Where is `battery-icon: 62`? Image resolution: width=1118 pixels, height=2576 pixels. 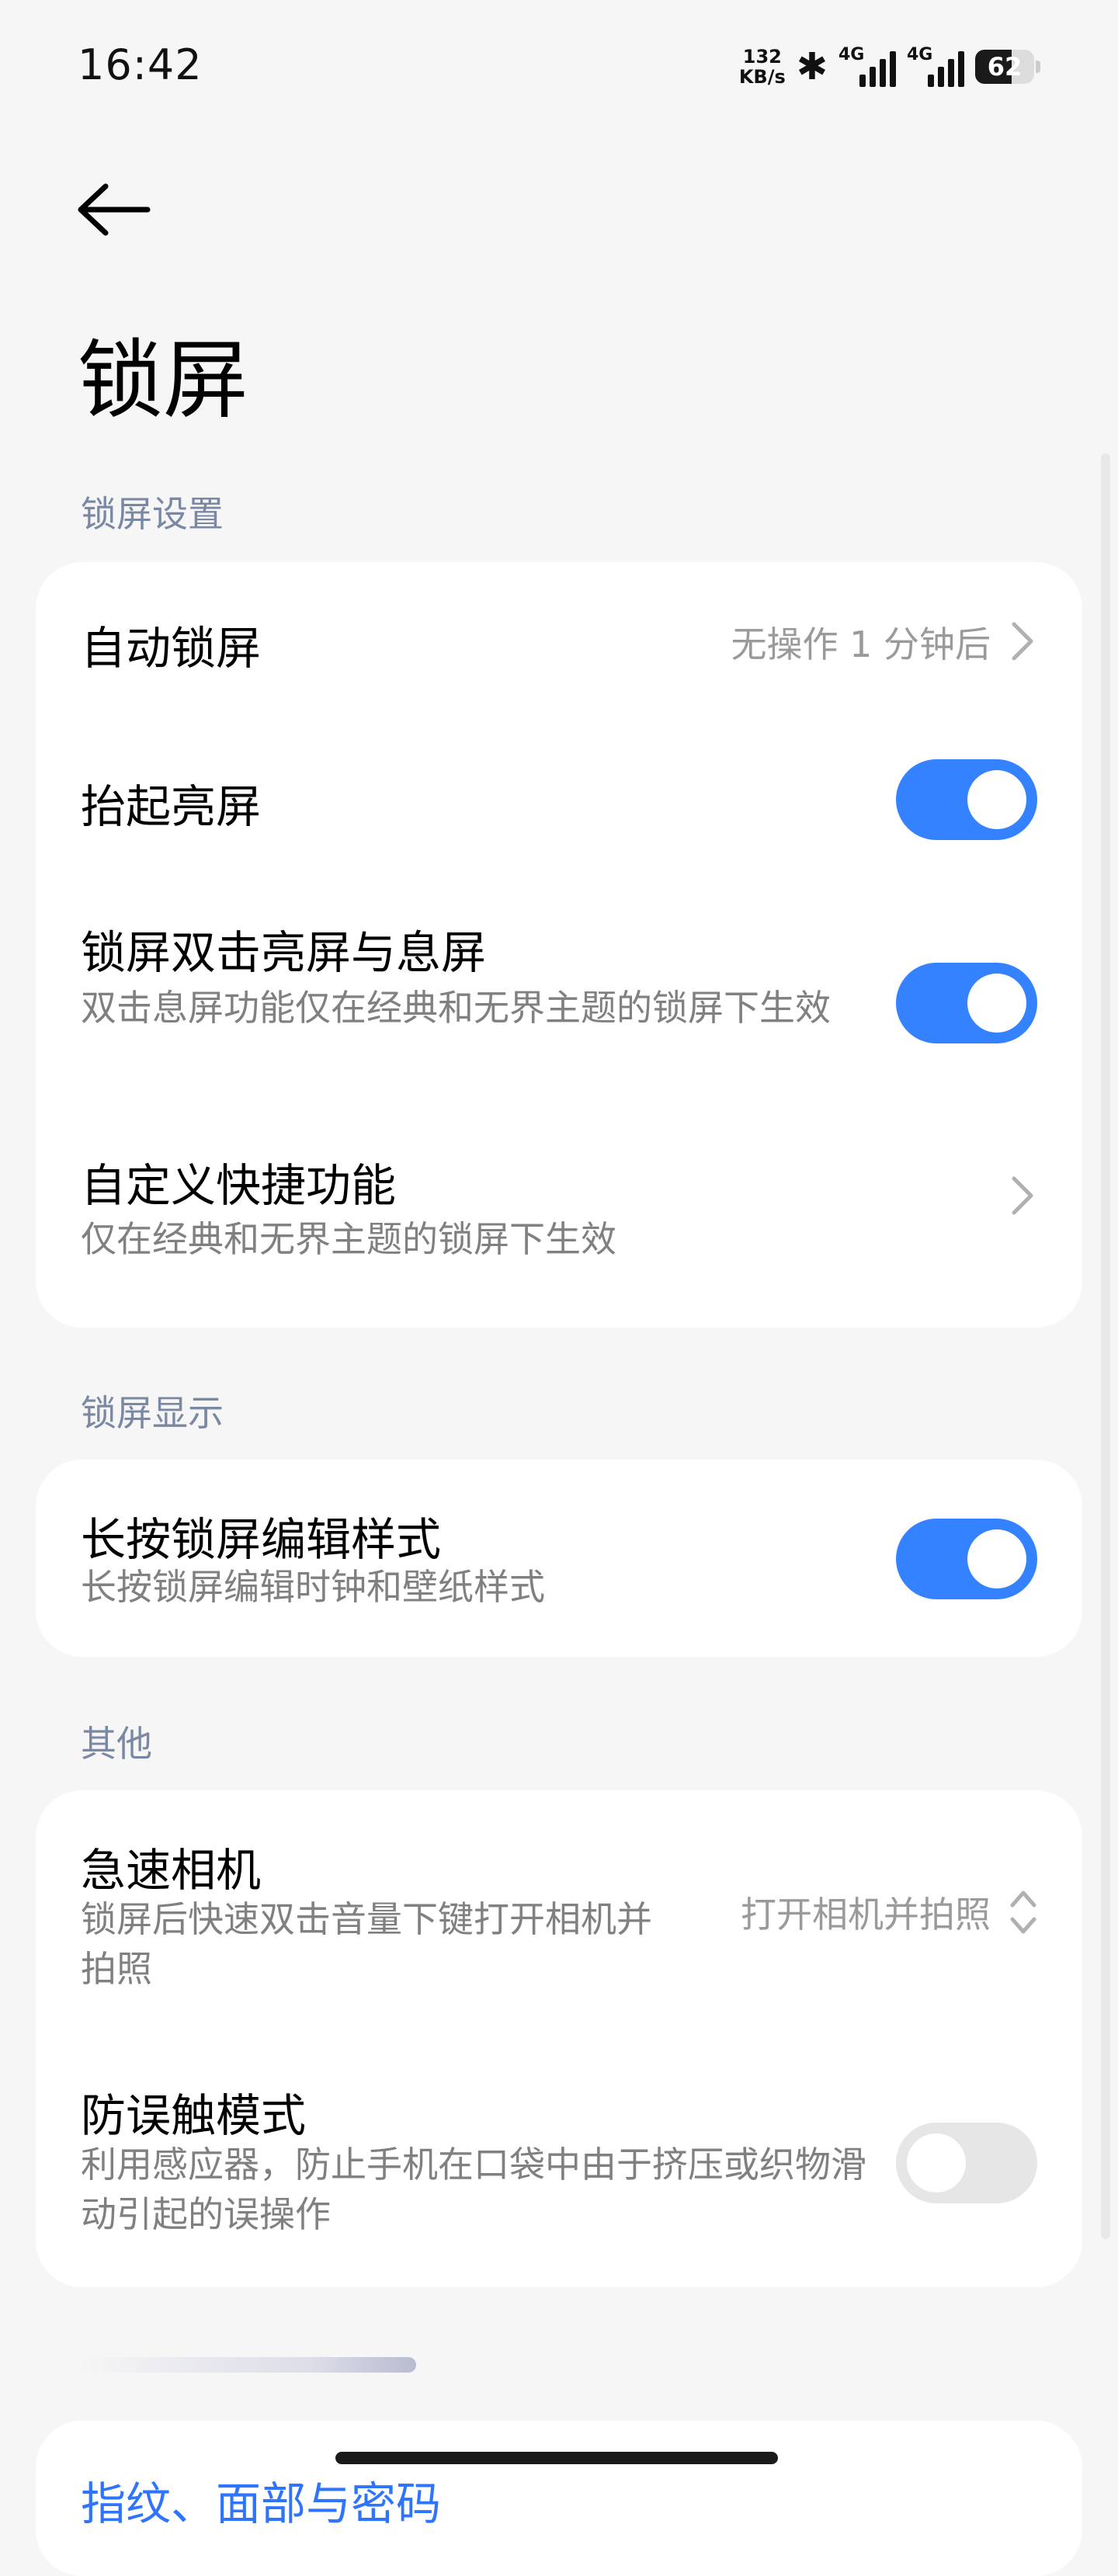
battery-icon: 62 is located at coordinates (1008, 67).